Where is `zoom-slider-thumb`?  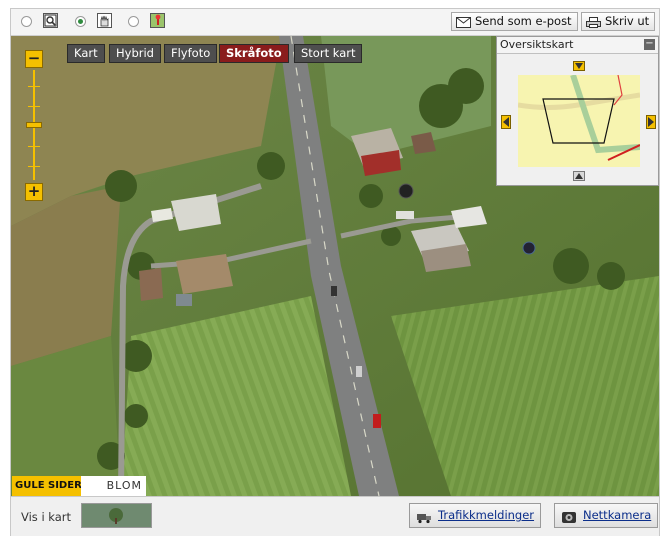
zoom-slider-thumb is located at coordinates (34, 125).